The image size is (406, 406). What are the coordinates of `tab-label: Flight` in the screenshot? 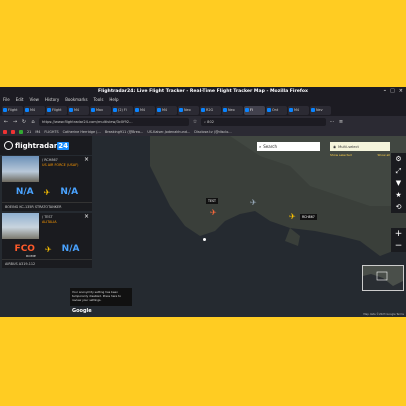 It's located at (57, 110).